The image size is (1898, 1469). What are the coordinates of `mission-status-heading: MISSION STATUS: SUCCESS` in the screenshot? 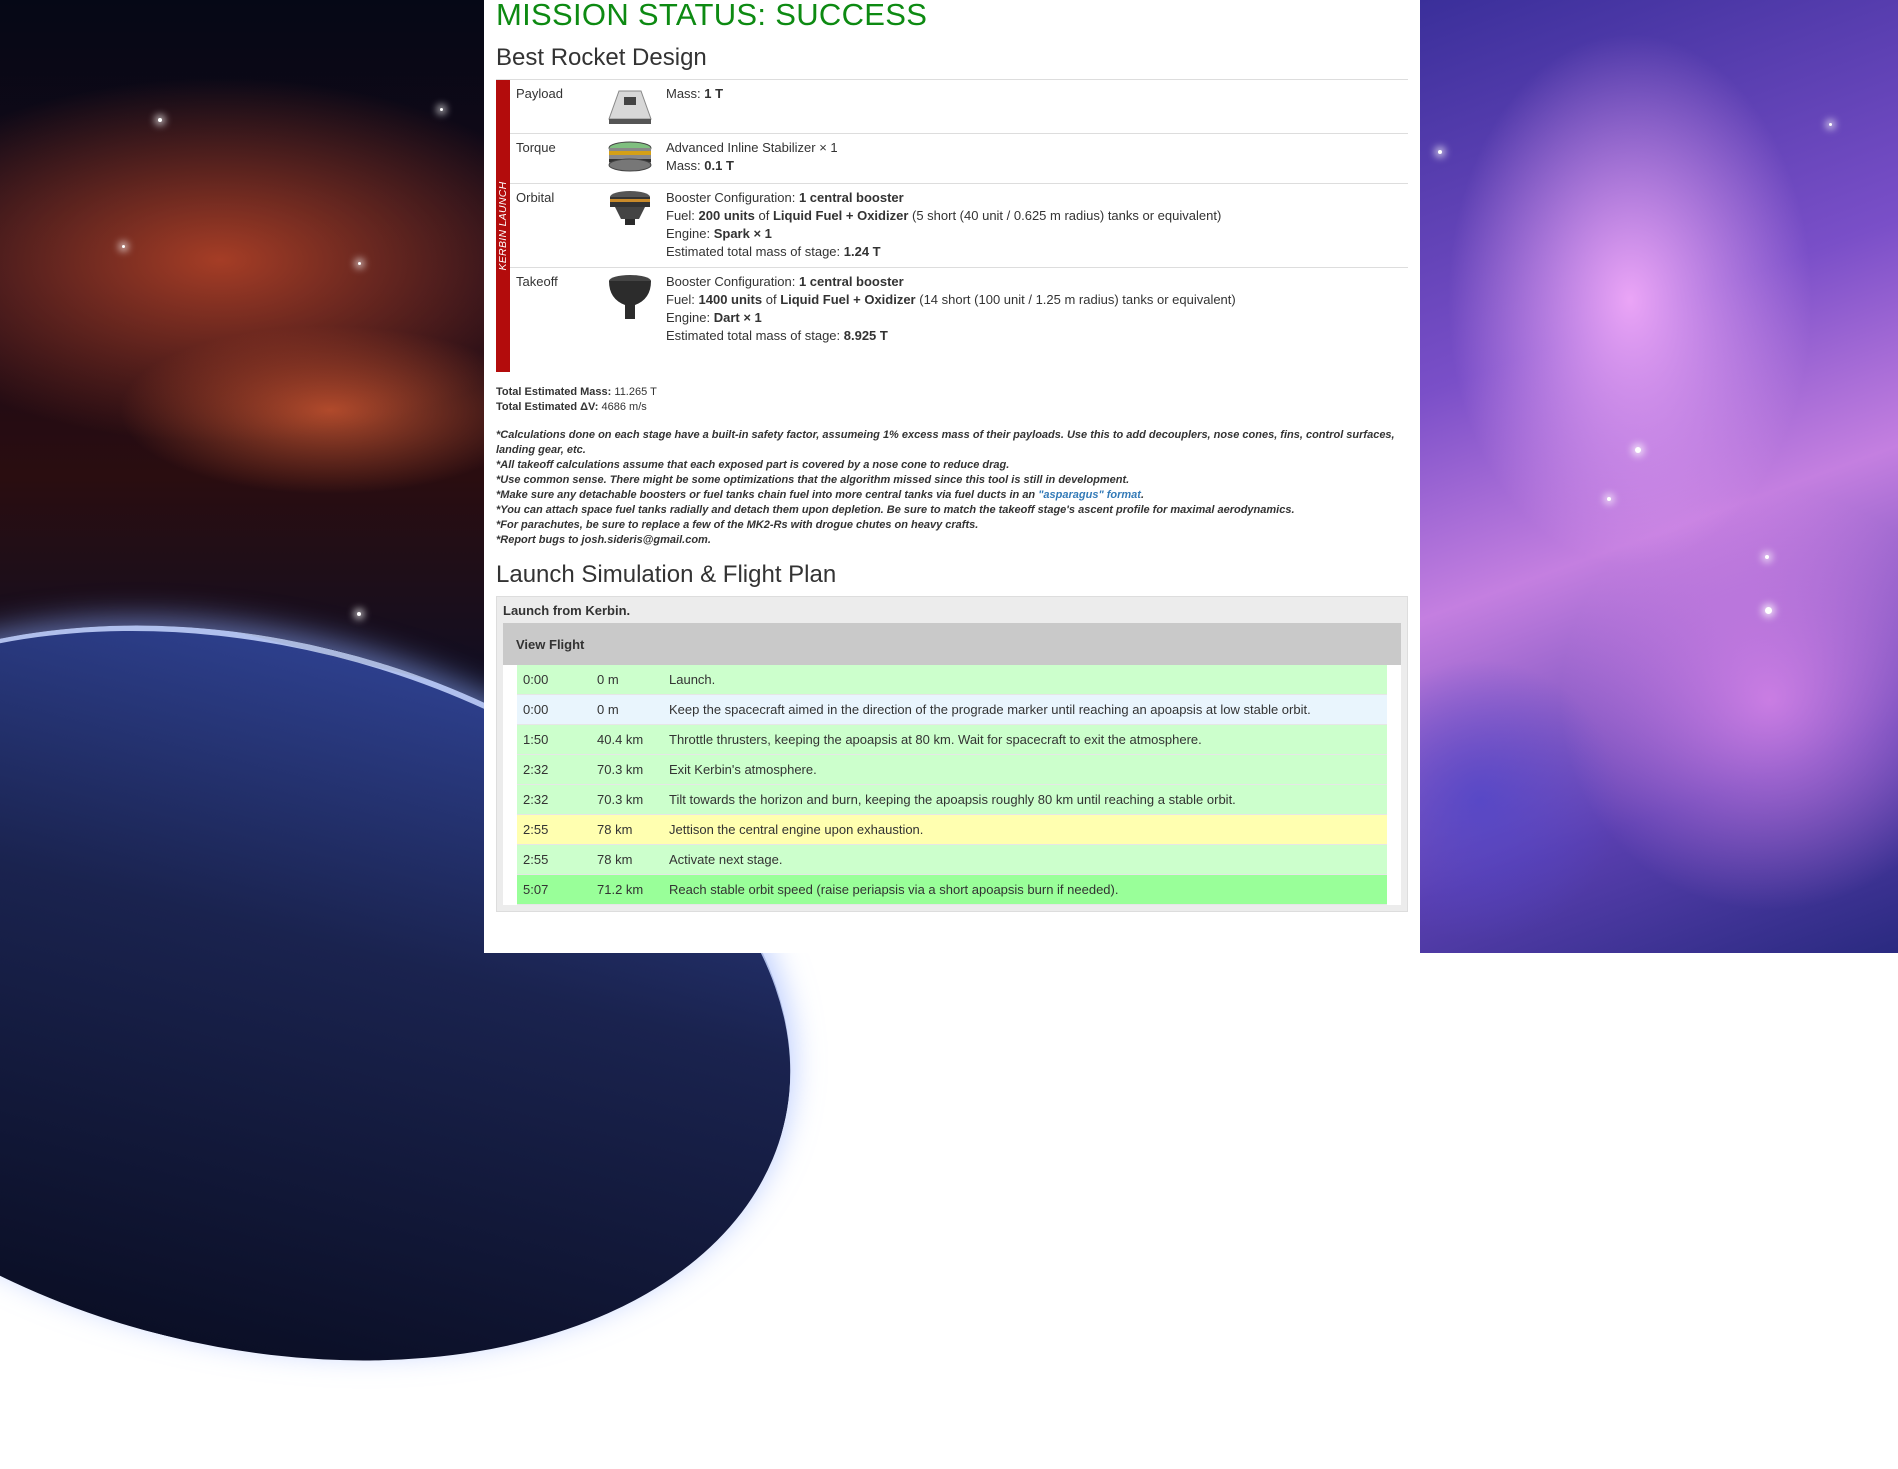 It's located at (712, 16).